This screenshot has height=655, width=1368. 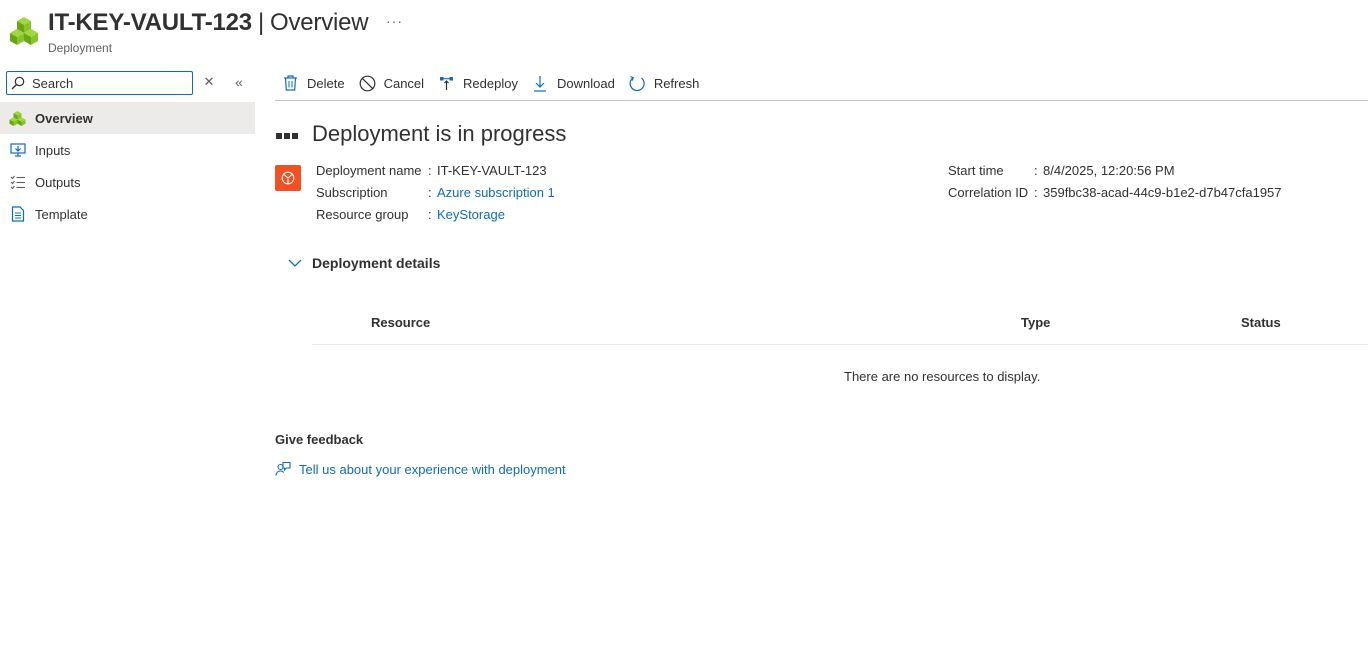 I want to click on sidebar-item-label: Inputs, so click(x=53, y=150).